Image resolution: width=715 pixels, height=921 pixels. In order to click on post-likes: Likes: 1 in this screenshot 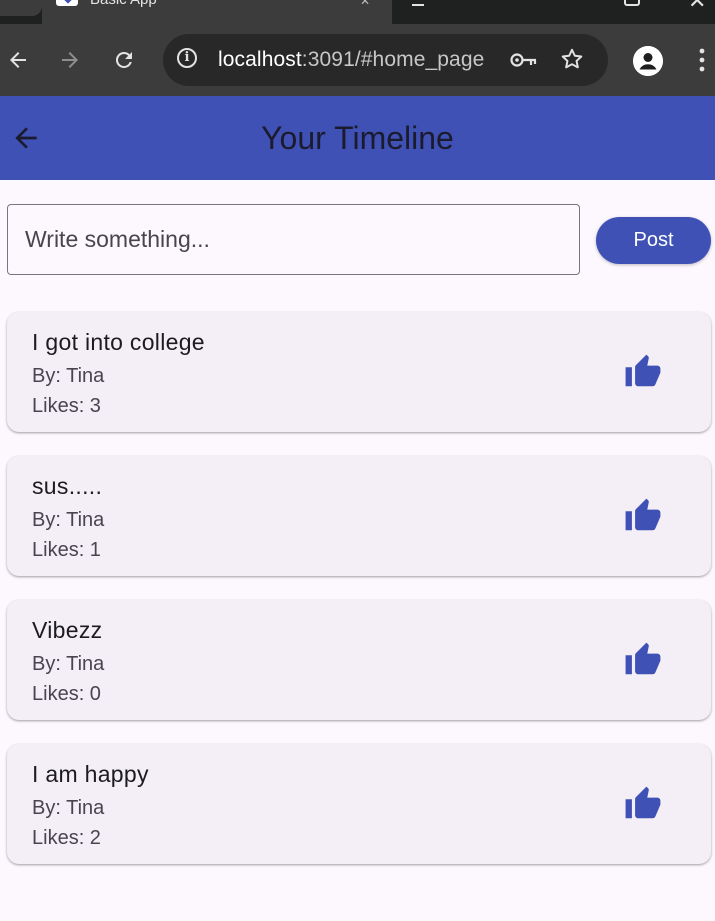, I will do `click(66, 550)`.